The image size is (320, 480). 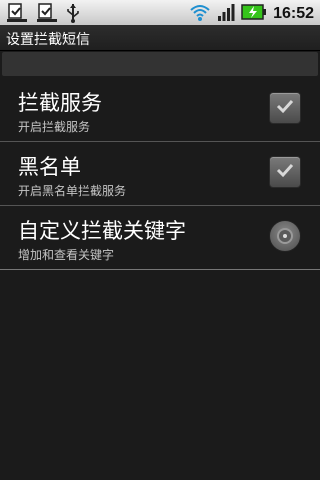 I want to click on signal-icon, so click(x=226, y=14).